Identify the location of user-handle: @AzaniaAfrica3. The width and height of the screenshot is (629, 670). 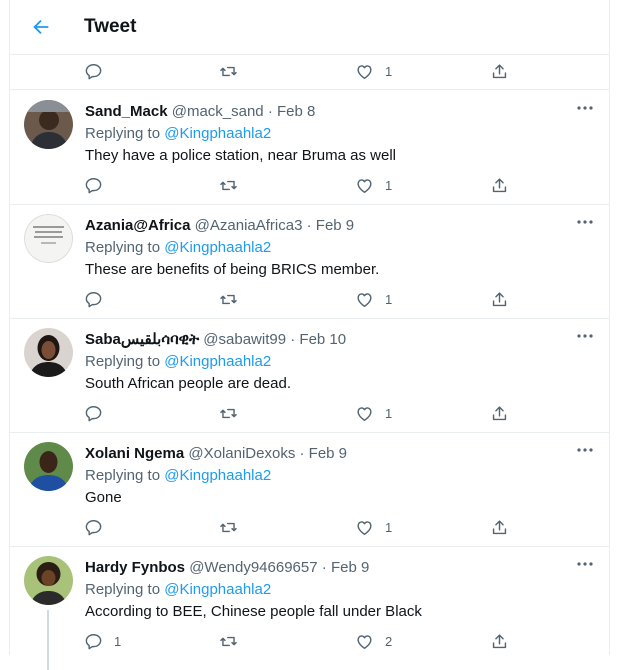
(249, 225).